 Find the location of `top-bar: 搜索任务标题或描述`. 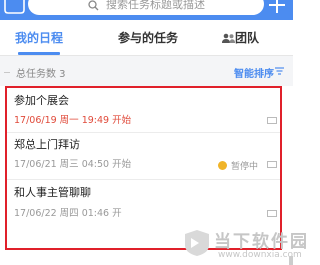

top-bar: 搜索任务标题或描述 is located at coordinates (146, 10).